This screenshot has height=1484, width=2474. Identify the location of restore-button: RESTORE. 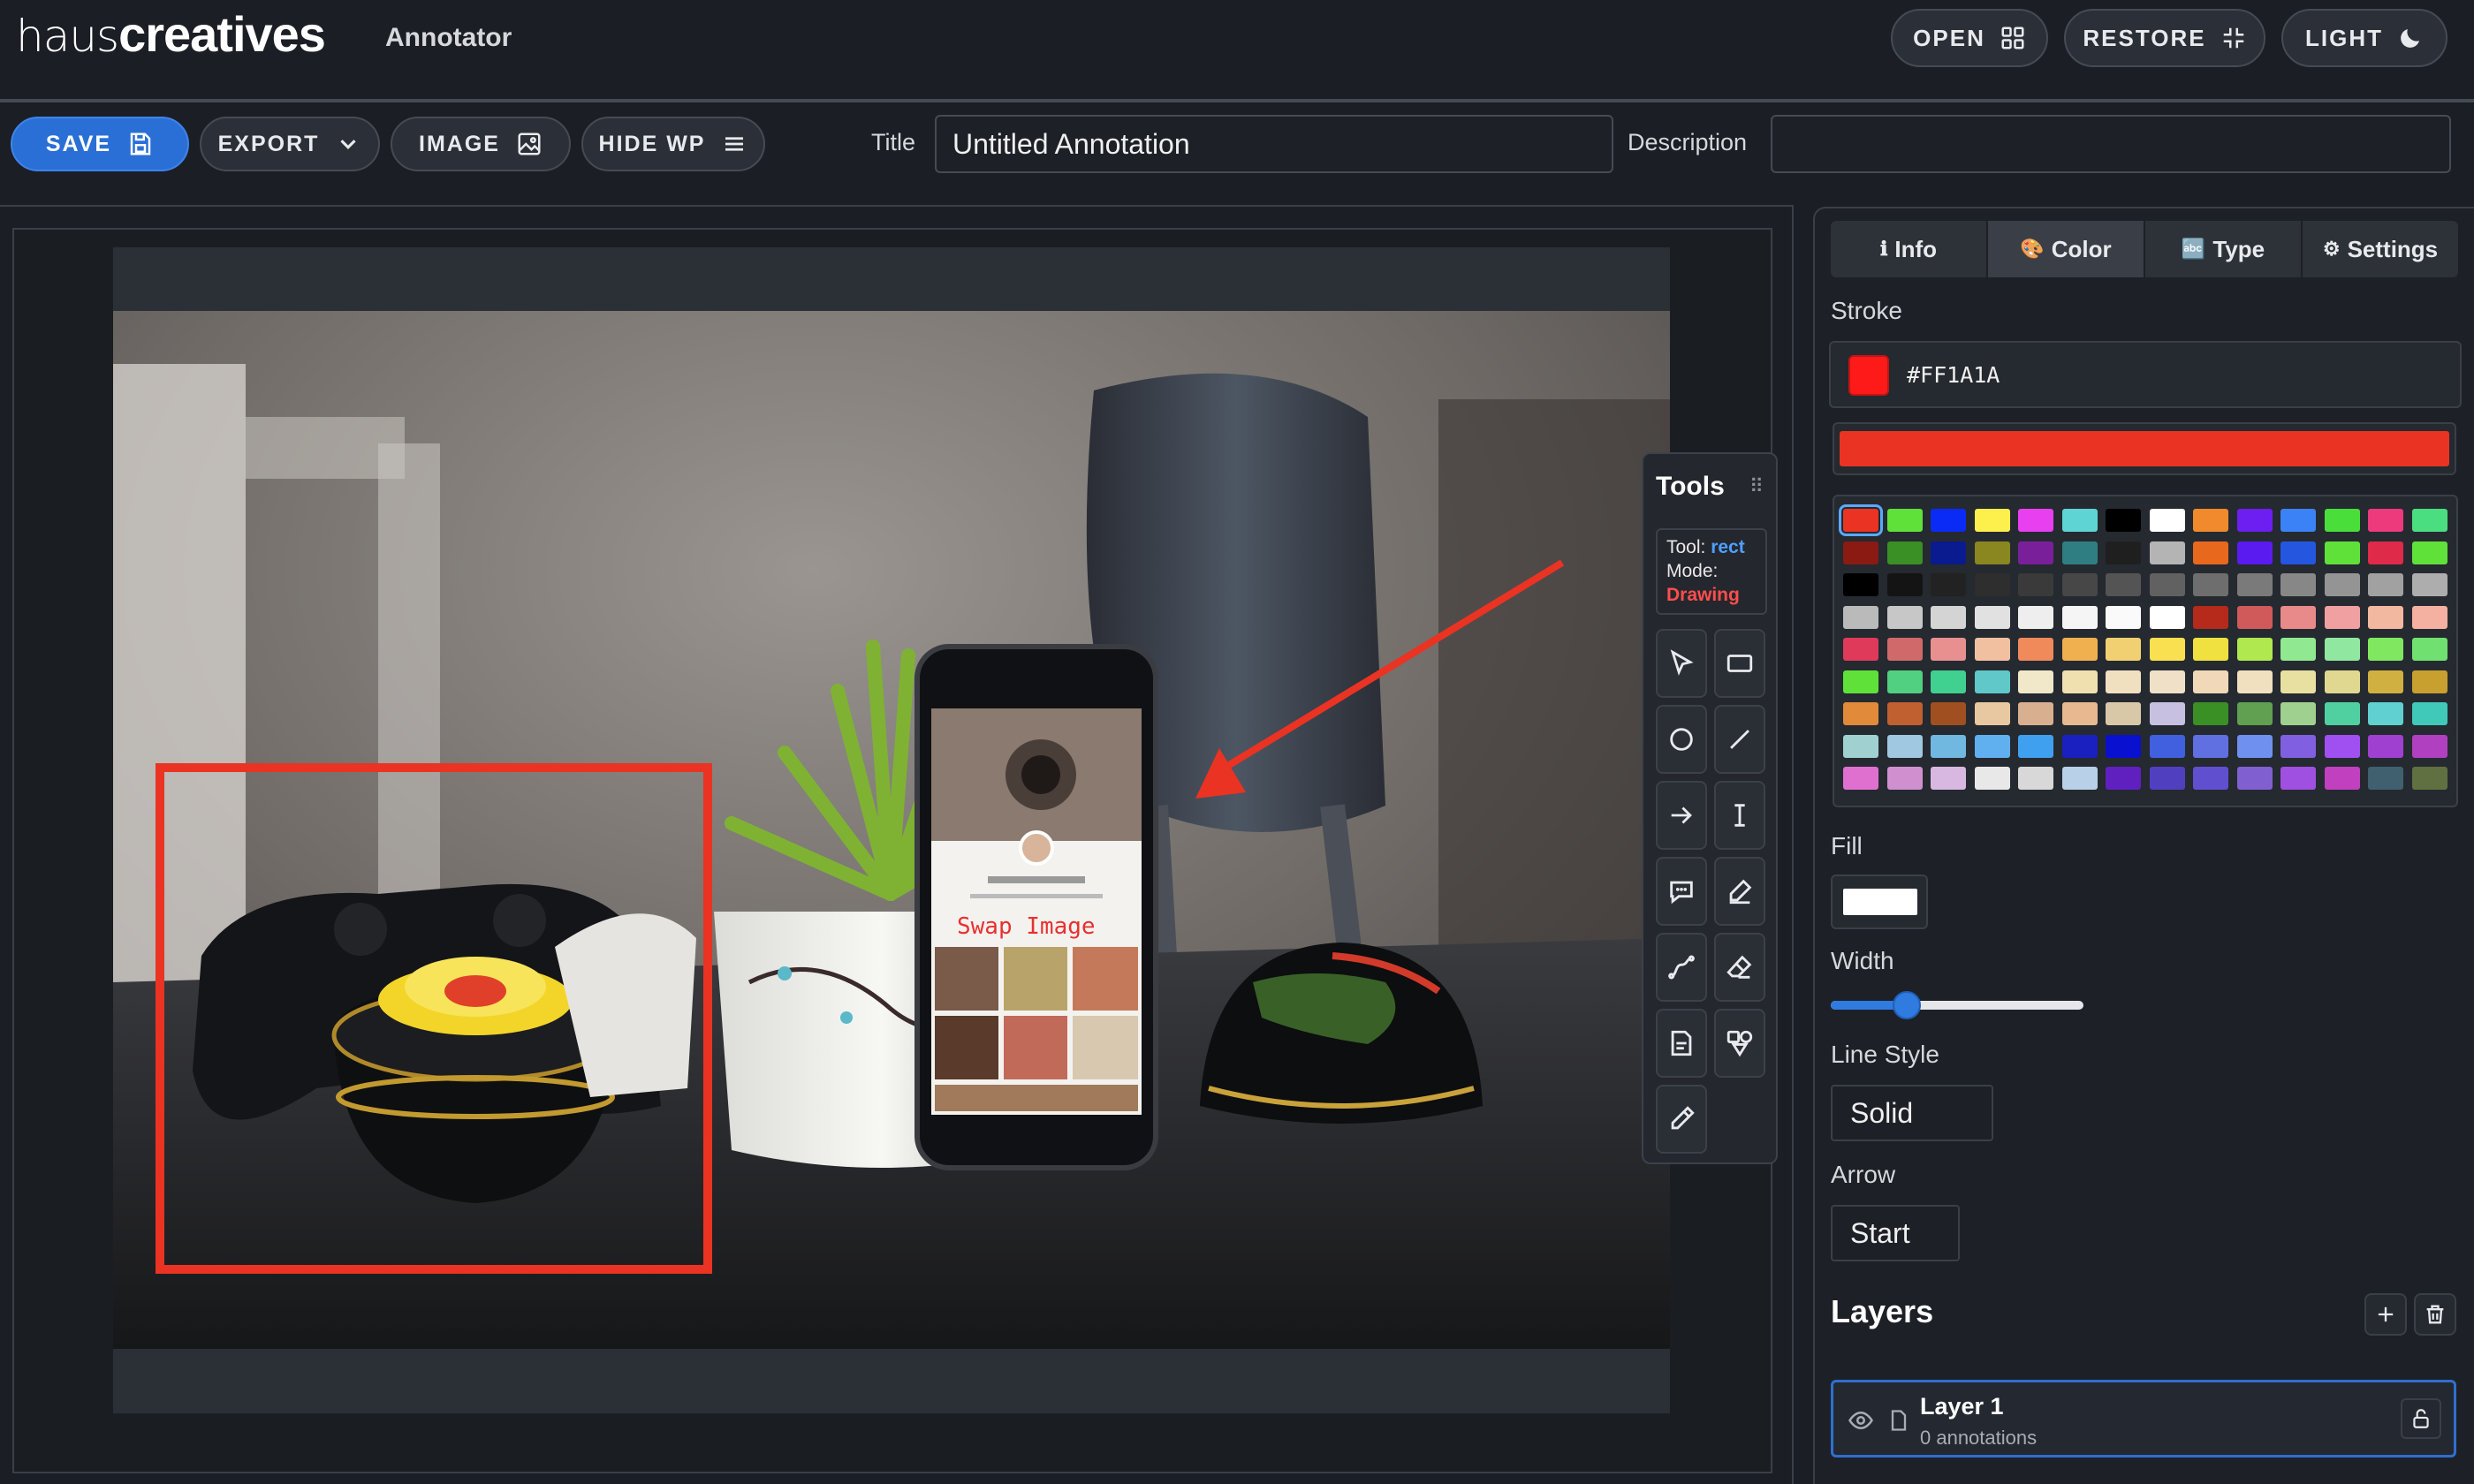
(2164, 38).